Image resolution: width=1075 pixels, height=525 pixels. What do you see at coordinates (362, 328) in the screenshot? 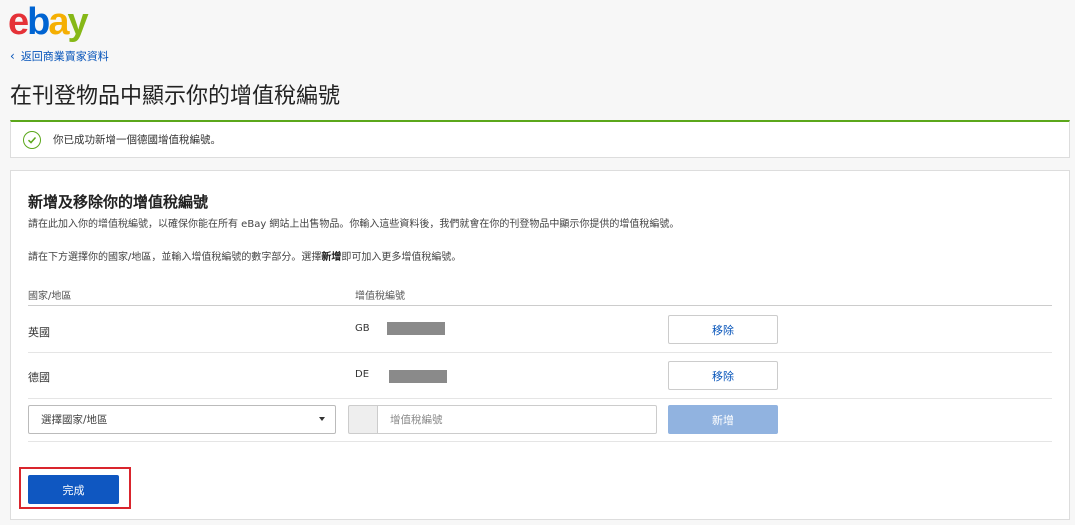
I see `row-vat-prefix: GB` at bounding box center [362, 328].